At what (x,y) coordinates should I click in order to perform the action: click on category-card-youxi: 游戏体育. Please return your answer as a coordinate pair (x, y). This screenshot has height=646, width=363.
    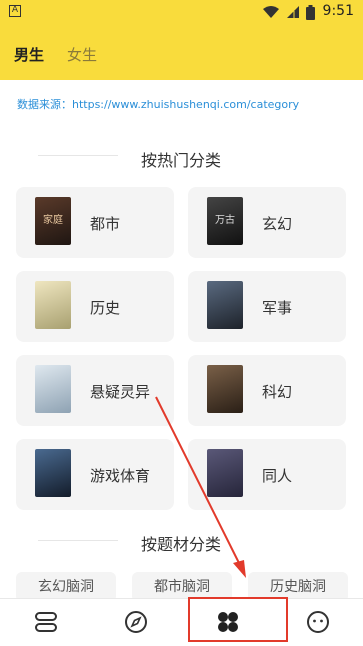
    Looking at the image, I should click on (95, 474).